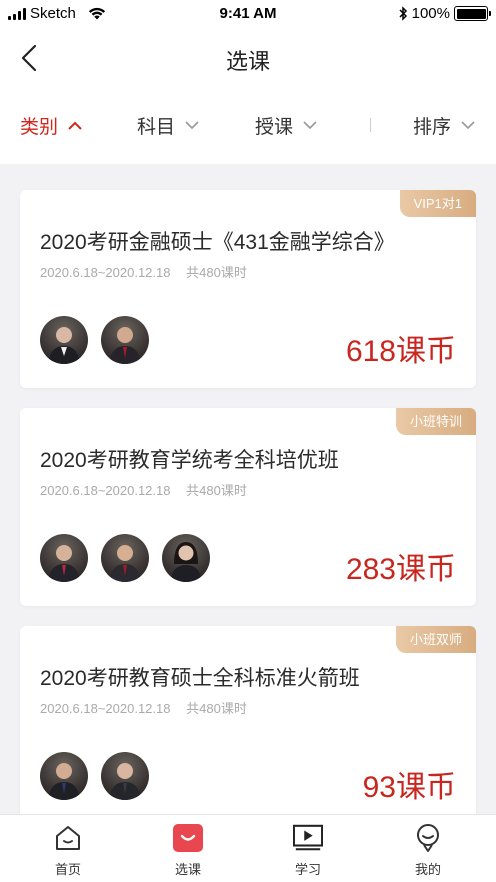  I want to click on tab-home: 首页, so click(68, 850).